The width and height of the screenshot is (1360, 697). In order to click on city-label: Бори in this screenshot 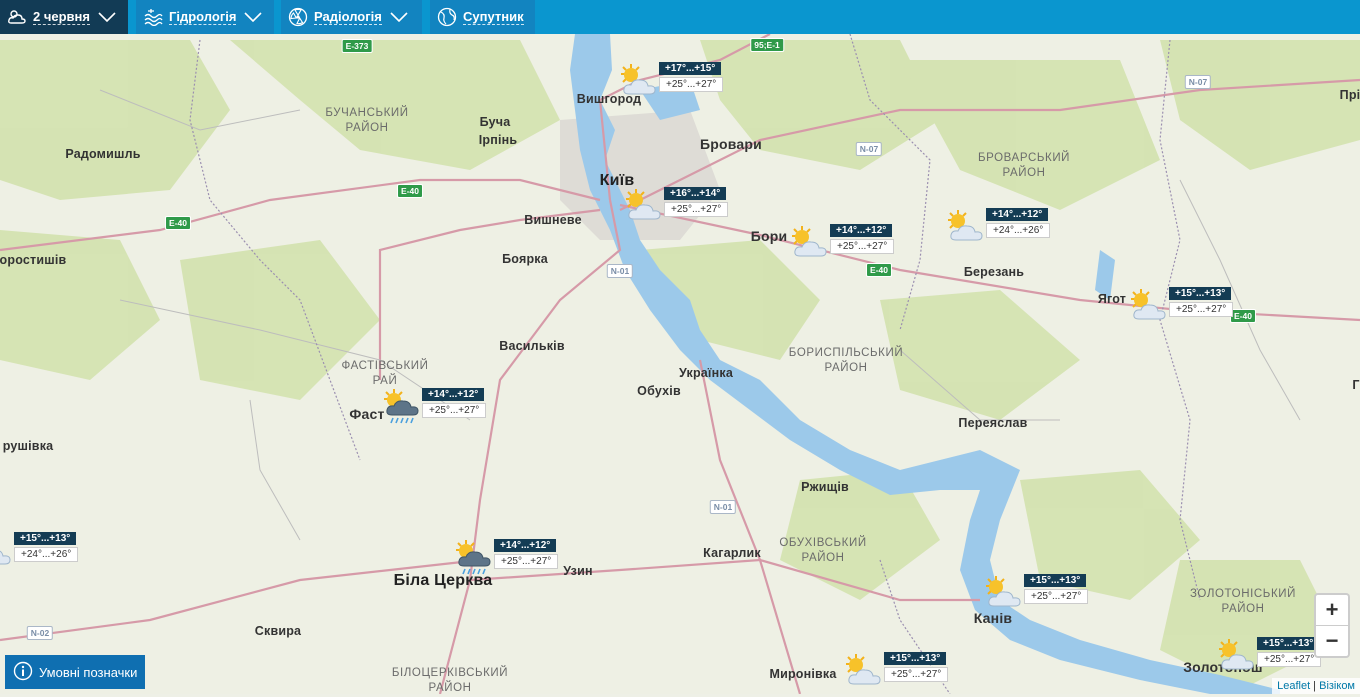, I will do `click(769, 236)`.